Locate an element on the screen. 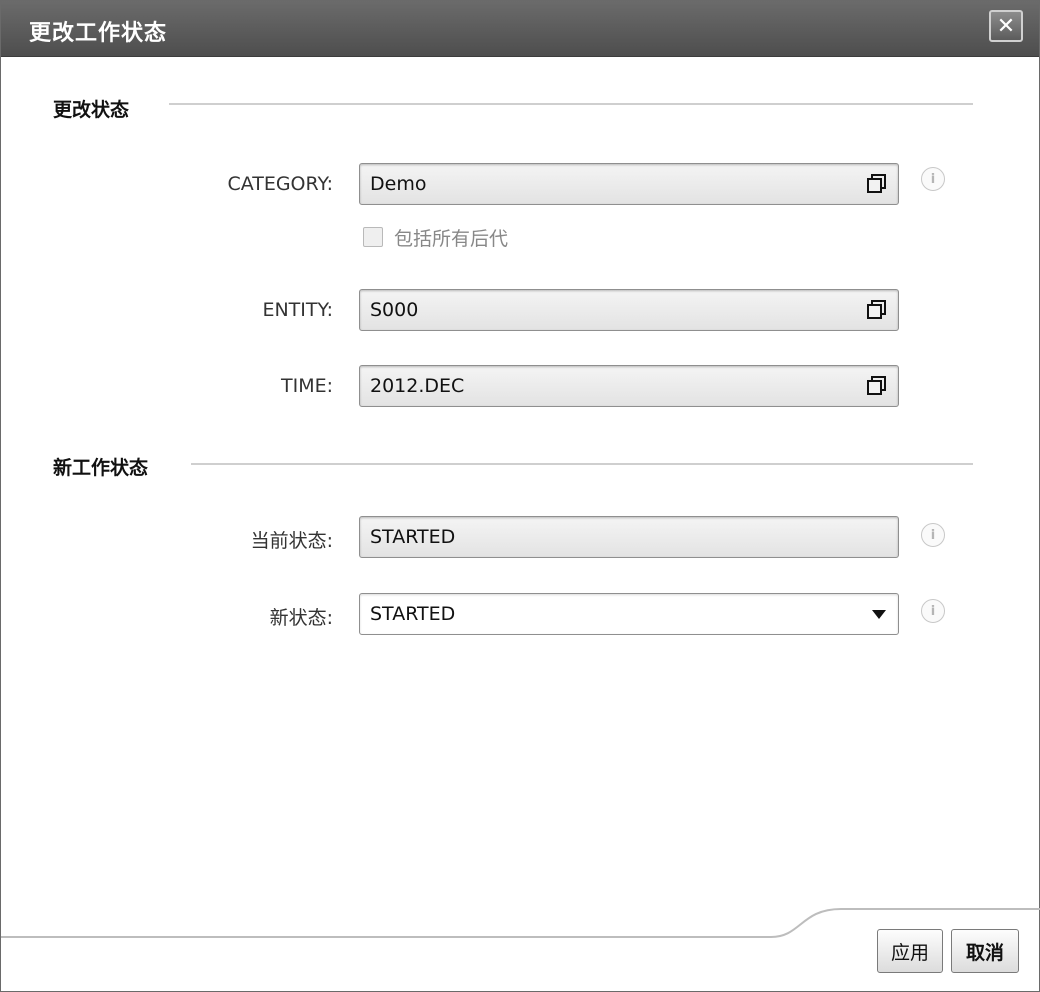  close-button: ✕ is located at coordinates (1006, 26).